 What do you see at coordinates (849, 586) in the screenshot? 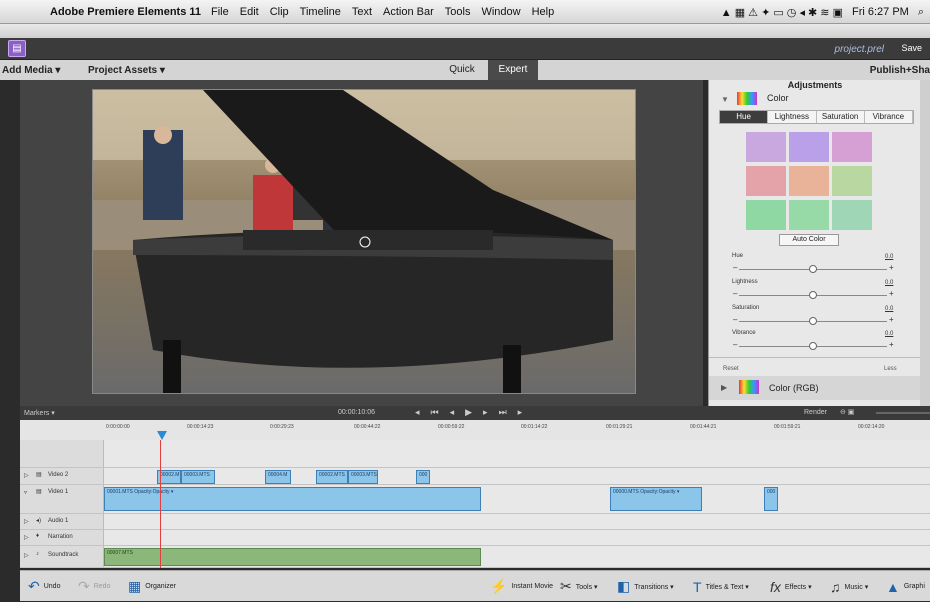
I see `music-button: ♫ Music ▾` at bounding box center [849, 586].